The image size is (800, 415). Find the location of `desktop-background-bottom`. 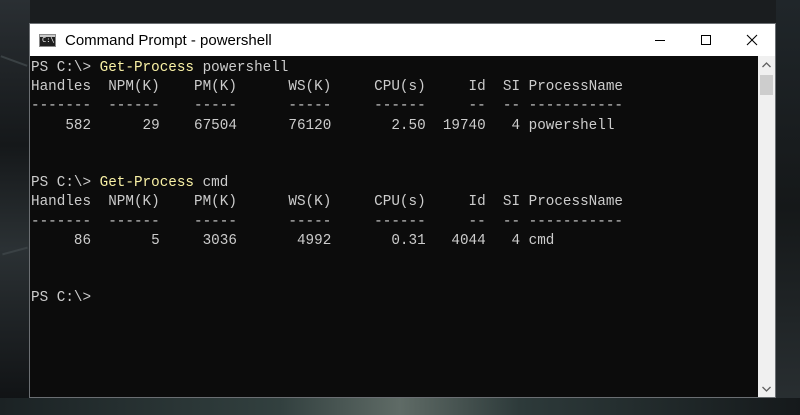

desktop-background-bottom is located at coordinates (400, 406).